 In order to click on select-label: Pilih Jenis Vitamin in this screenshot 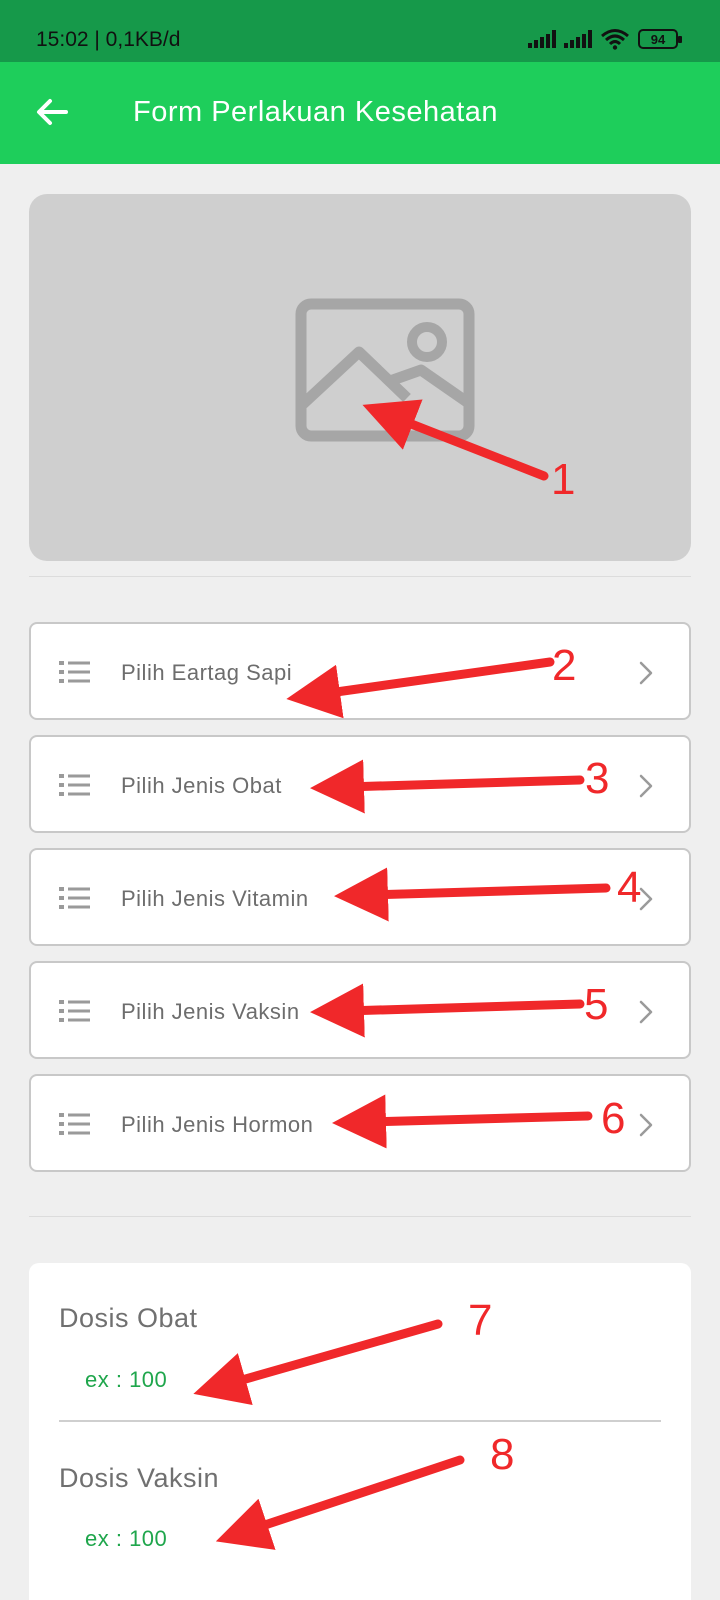, I will do `click(215, 898)`.